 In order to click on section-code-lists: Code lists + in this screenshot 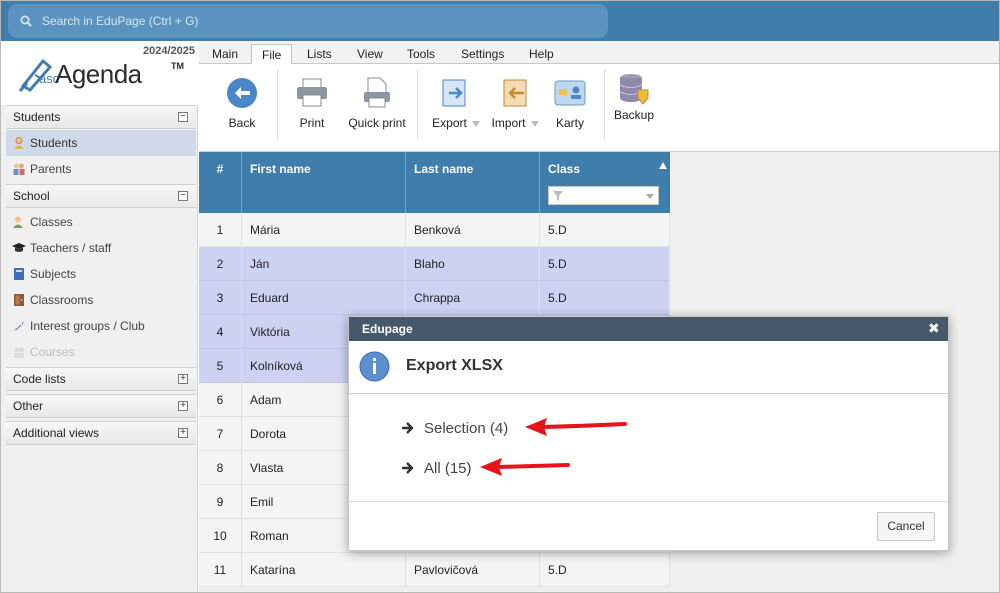, I will do `click(101, 379)`.